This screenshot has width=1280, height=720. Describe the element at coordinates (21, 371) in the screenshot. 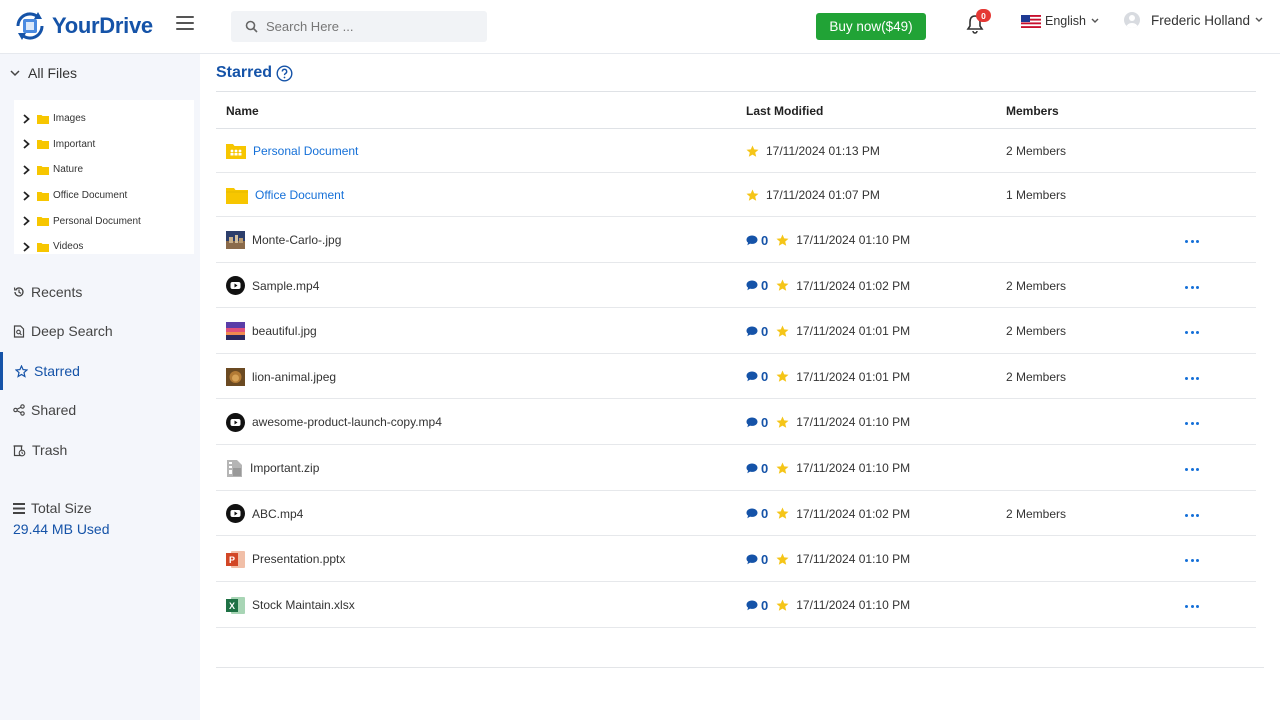

I see `star-outline-icon` at that location.